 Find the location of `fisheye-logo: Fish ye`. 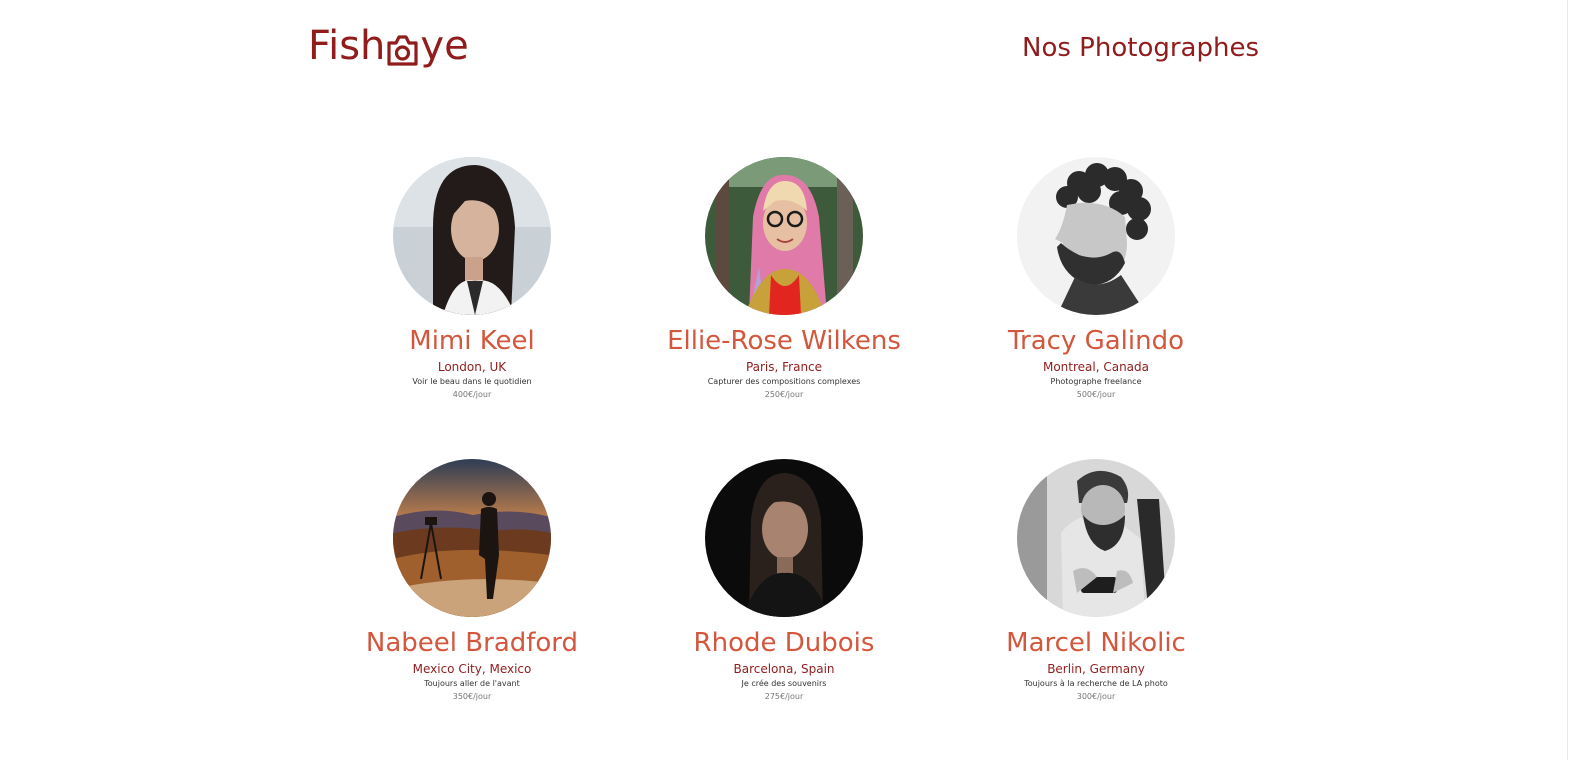

fisheye-logo: Fish ye is located at coordinates (388, 46).